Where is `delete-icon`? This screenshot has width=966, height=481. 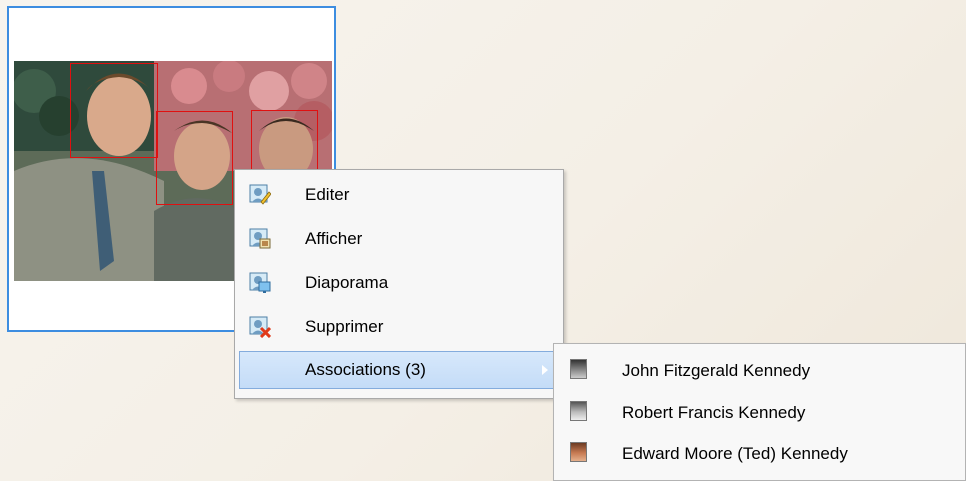
delete-icon is located at coordinates (260, 327).